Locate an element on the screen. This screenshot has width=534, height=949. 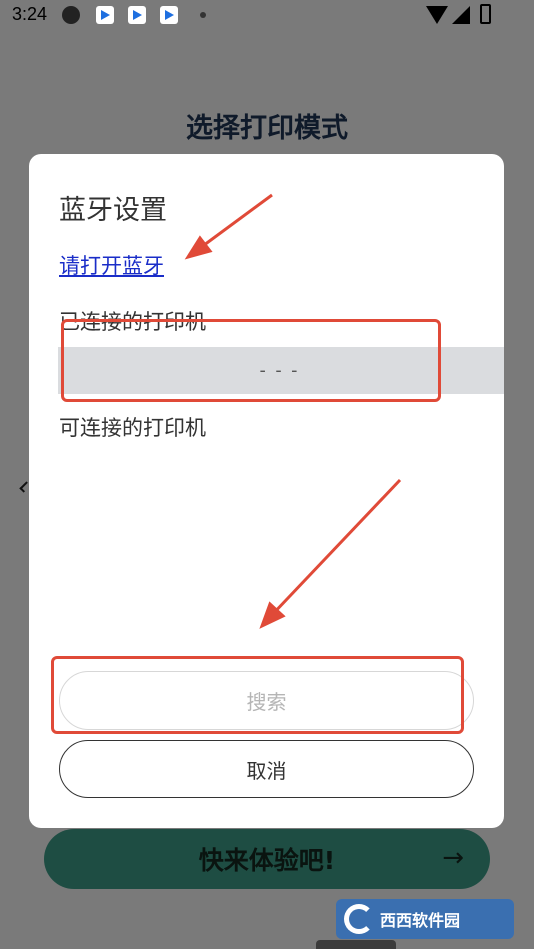
signal-icon is located at coordinates (461, 15).